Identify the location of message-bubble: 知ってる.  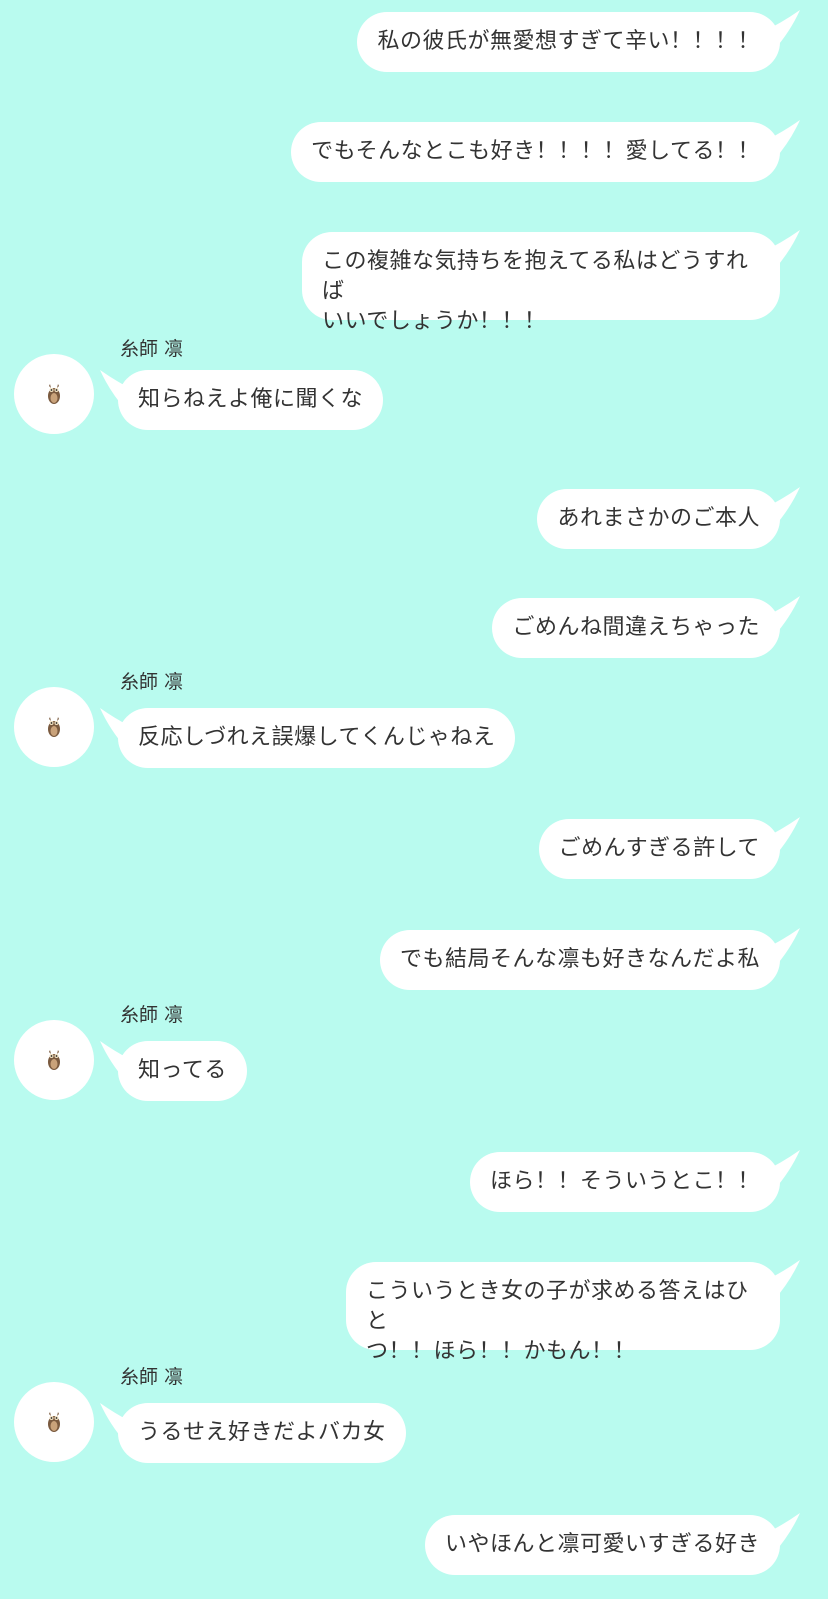
(182, 1071).